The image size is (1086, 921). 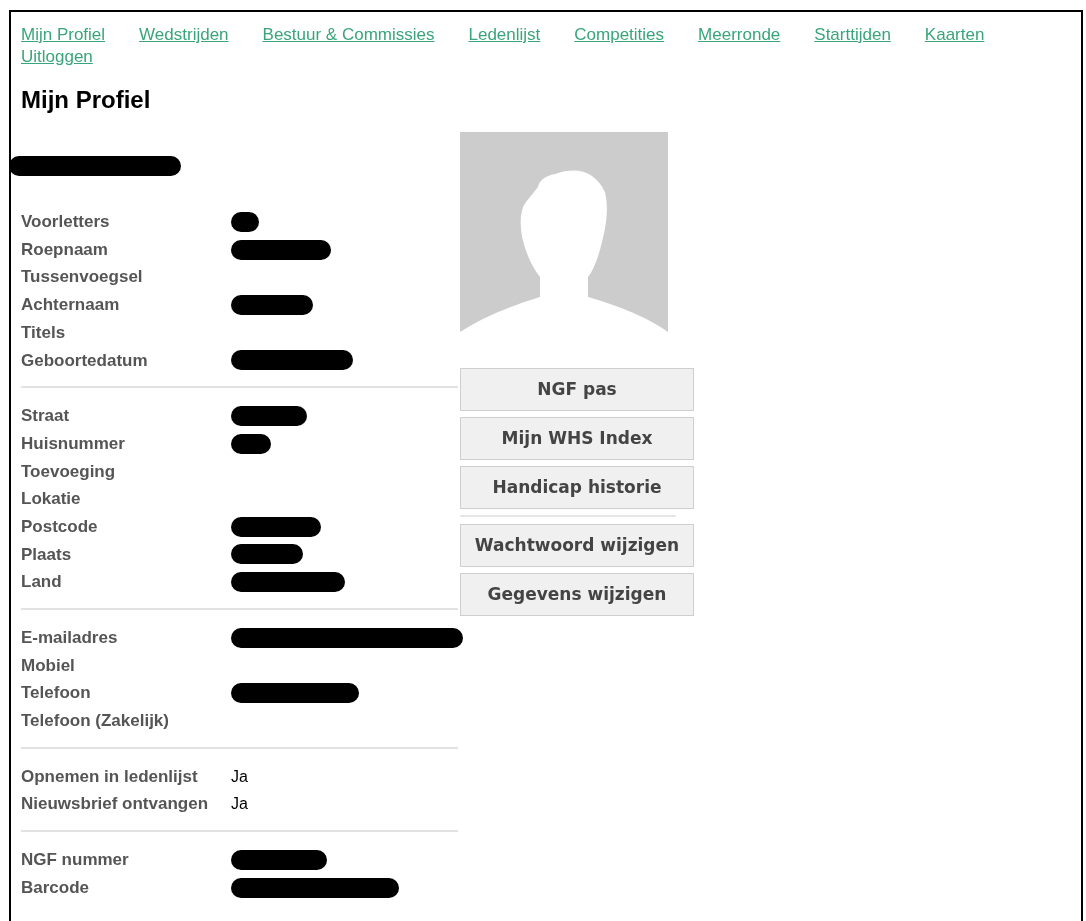 What do you see at coordinates (71, 305) in the screenshot?
I see `field-label: Achternaam` at bounding box center [71, 305].